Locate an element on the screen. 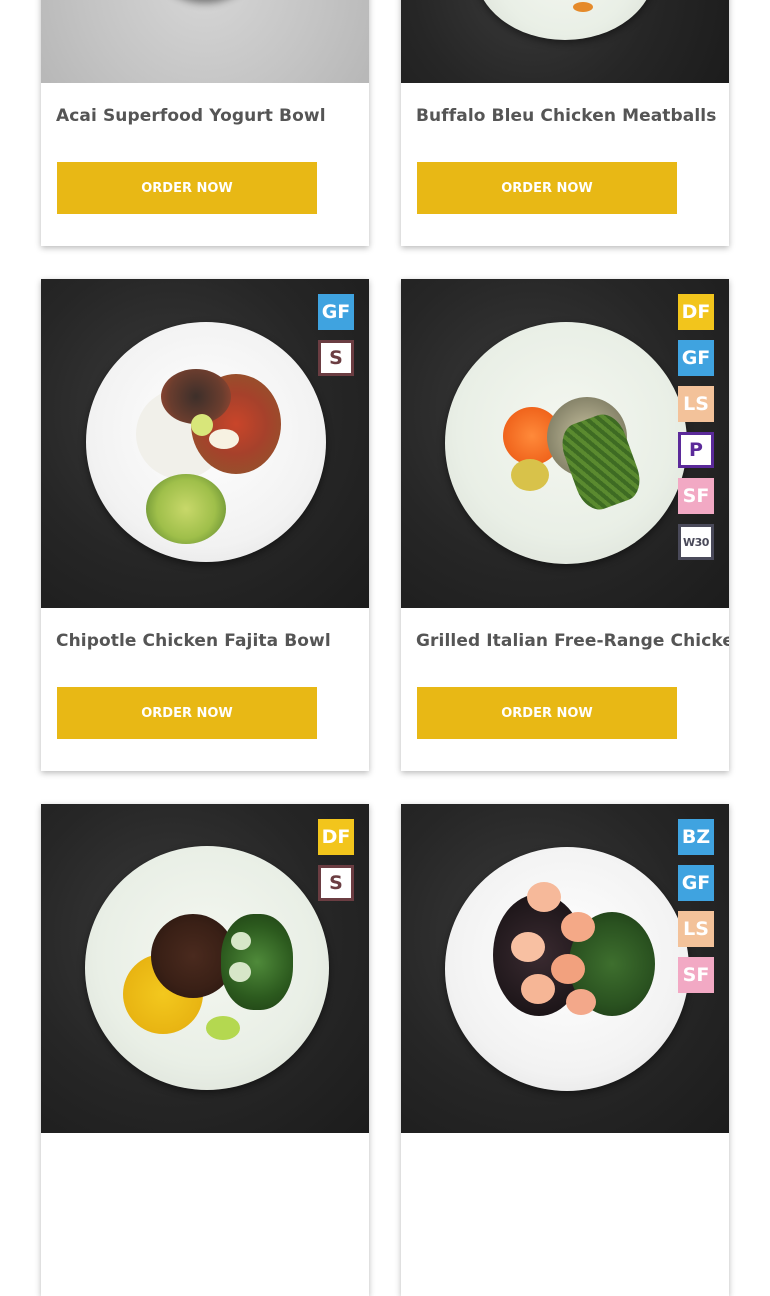  meal-card-acai: Acai Superfood Yogurt Bowl ORDER NOW is located at coordinates (205, 123).